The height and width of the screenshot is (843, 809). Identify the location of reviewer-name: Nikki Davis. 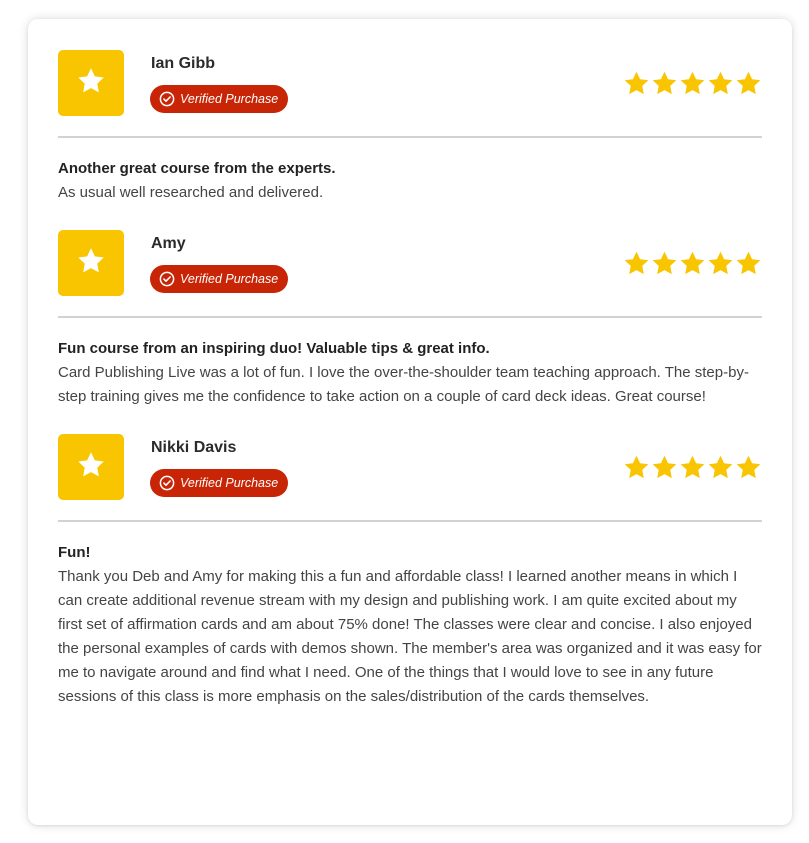
(194, 447).